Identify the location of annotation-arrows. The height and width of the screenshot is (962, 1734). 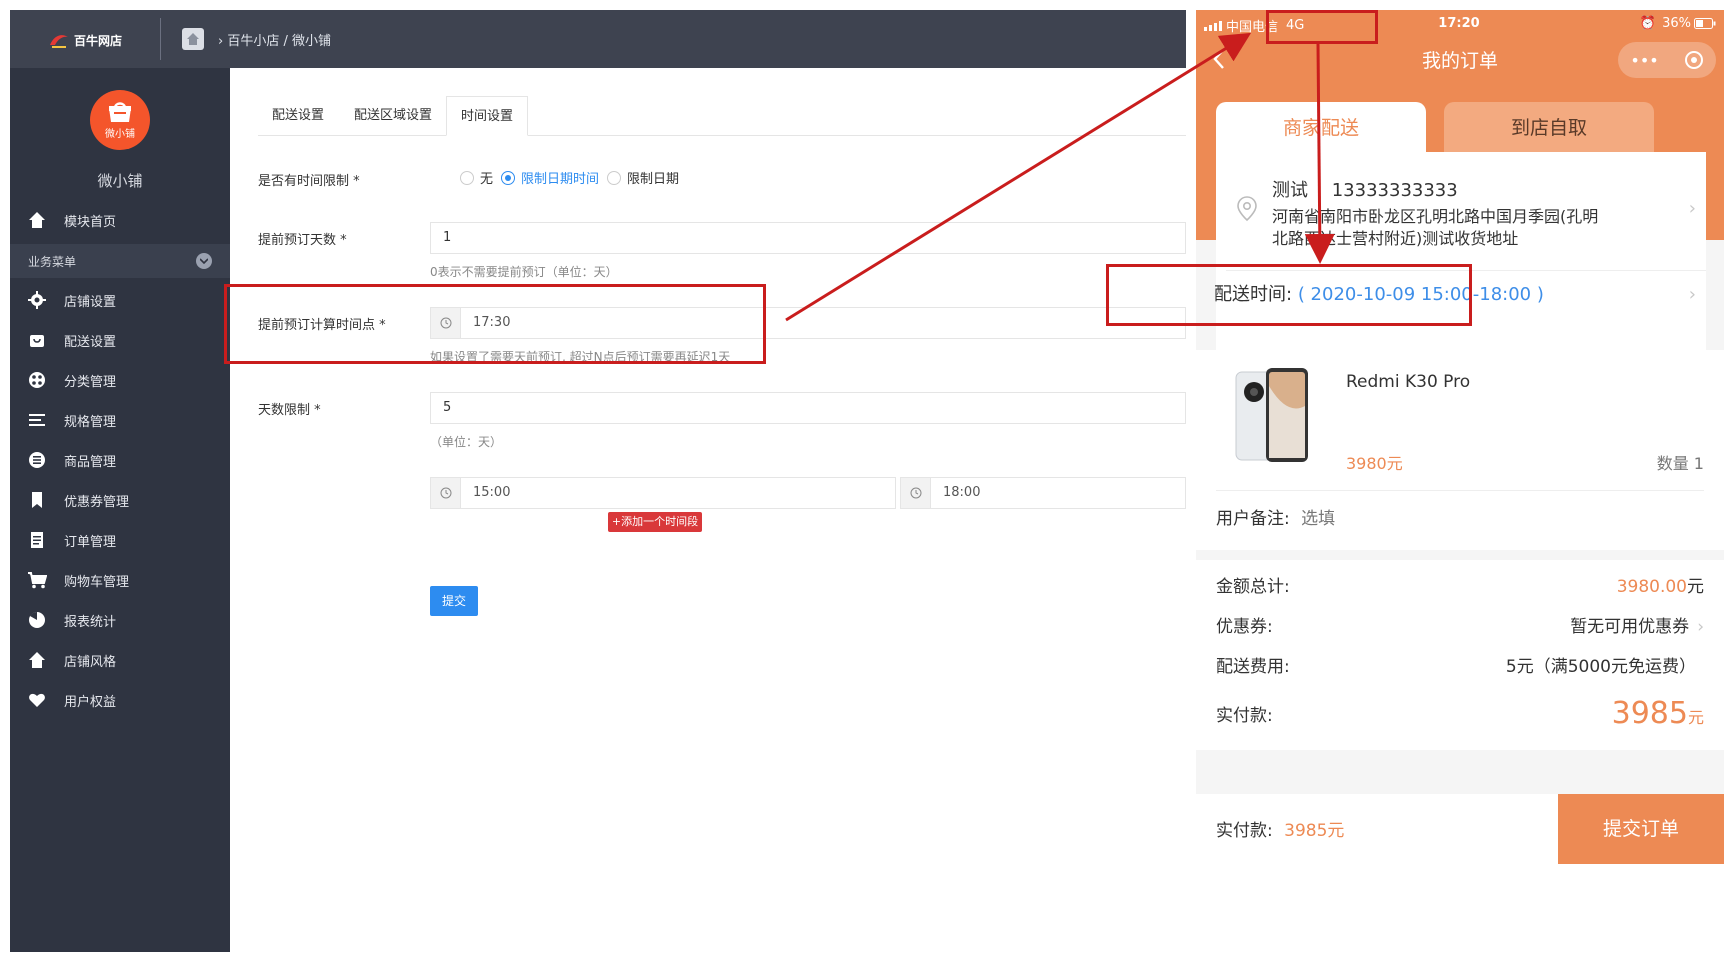
(1060, 177).